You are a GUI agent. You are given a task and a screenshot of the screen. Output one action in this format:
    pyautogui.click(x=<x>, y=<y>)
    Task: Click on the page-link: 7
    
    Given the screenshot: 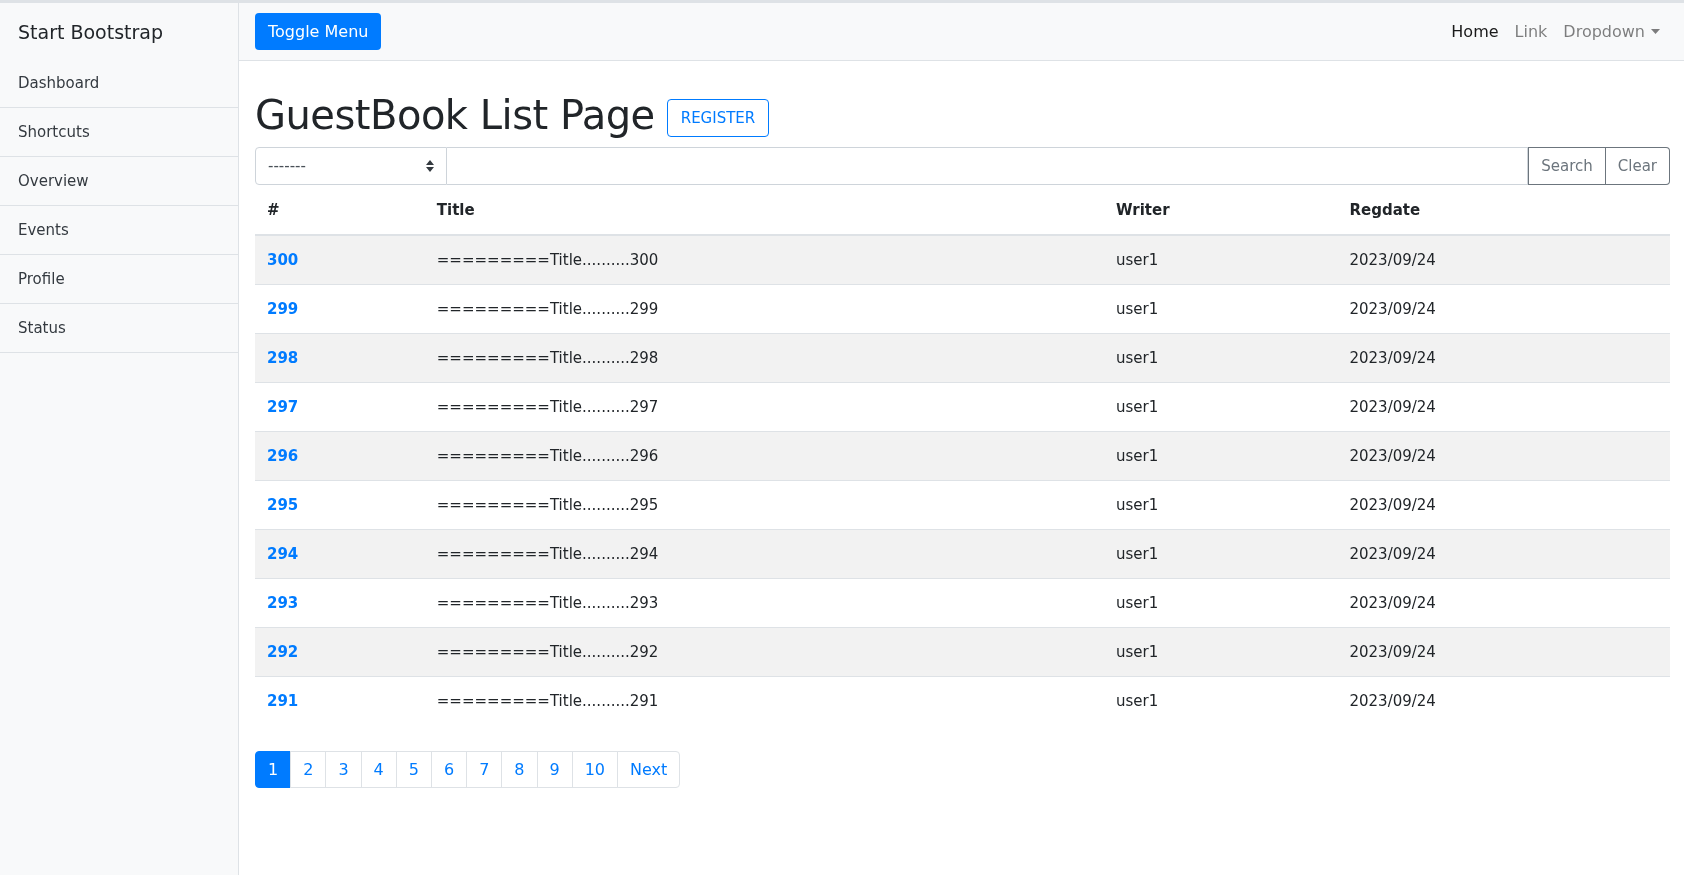 What is the action you would take?
    pyautogui.click(x=484, y=769)
    